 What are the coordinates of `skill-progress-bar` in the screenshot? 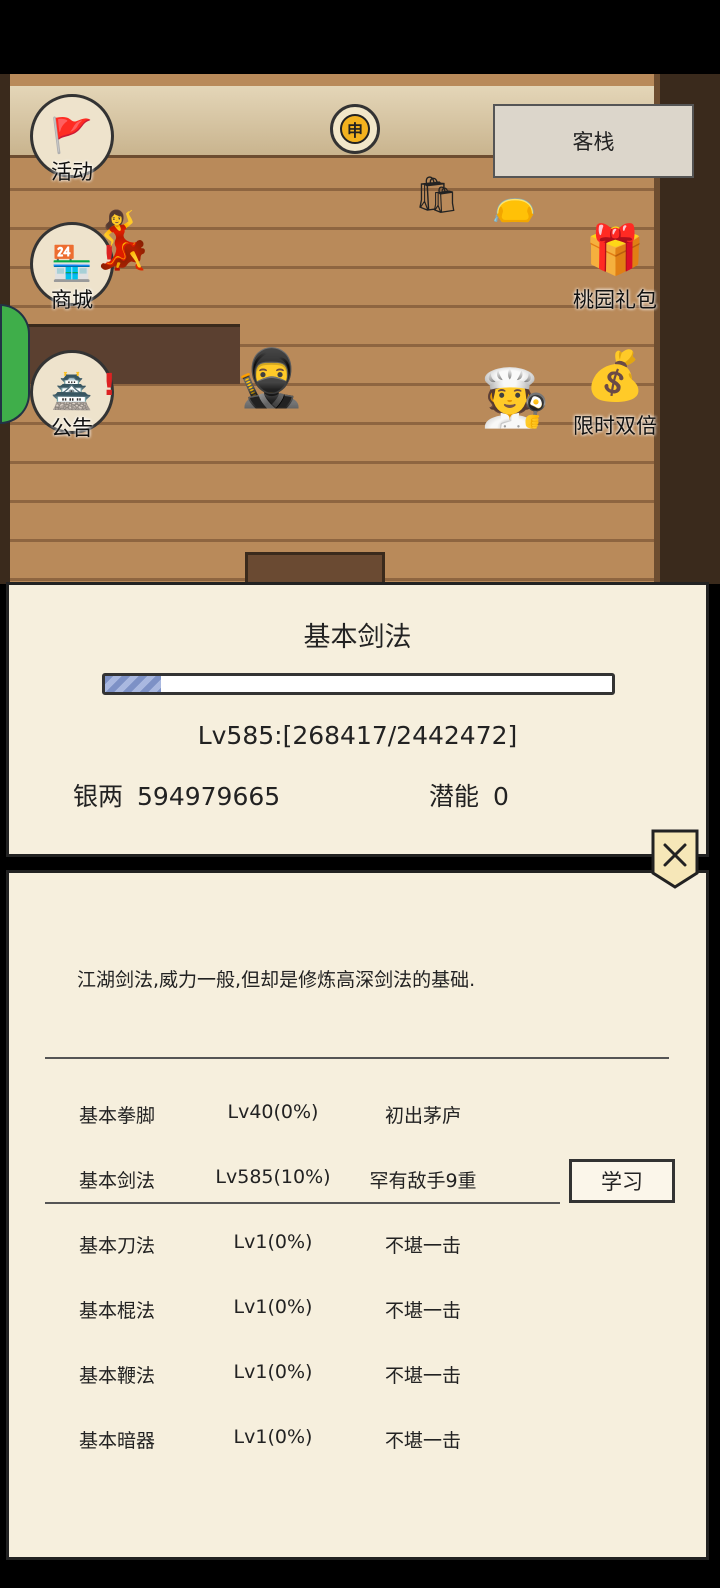 It's located at (358, 684).